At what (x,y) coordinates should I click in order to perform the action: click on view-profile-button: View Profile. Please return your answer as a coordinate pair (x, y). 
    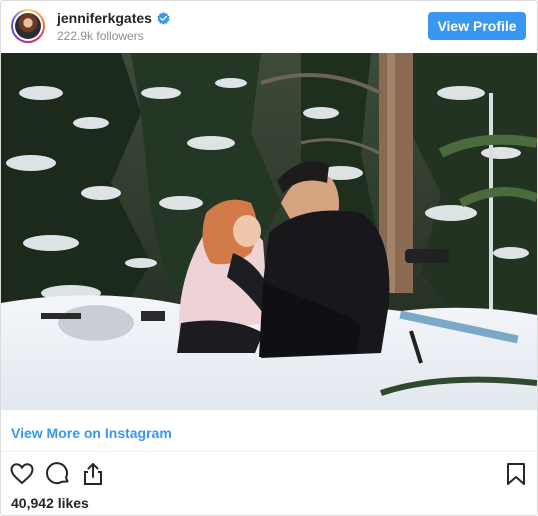
    Looking at the image, I should click on (477, 26).